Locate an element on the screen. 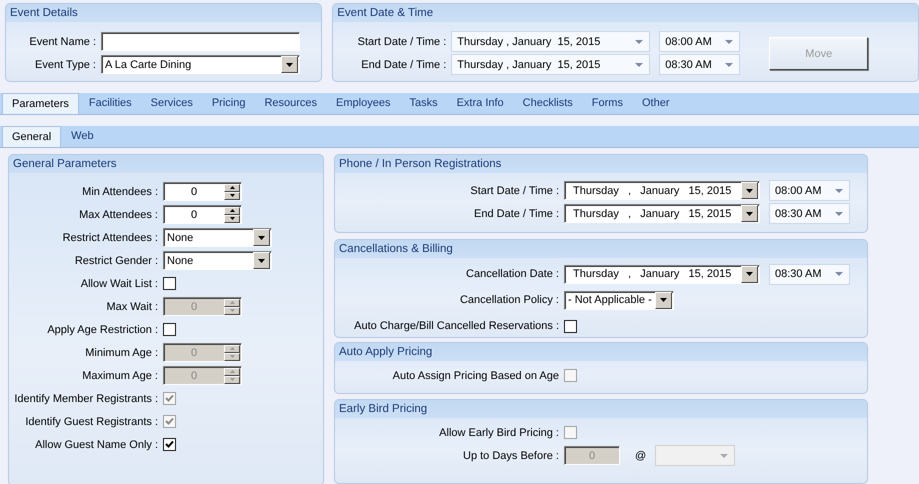 The image size is (919, 484). dropdown: A La Carte Dining is located at coordinates (200, 64).